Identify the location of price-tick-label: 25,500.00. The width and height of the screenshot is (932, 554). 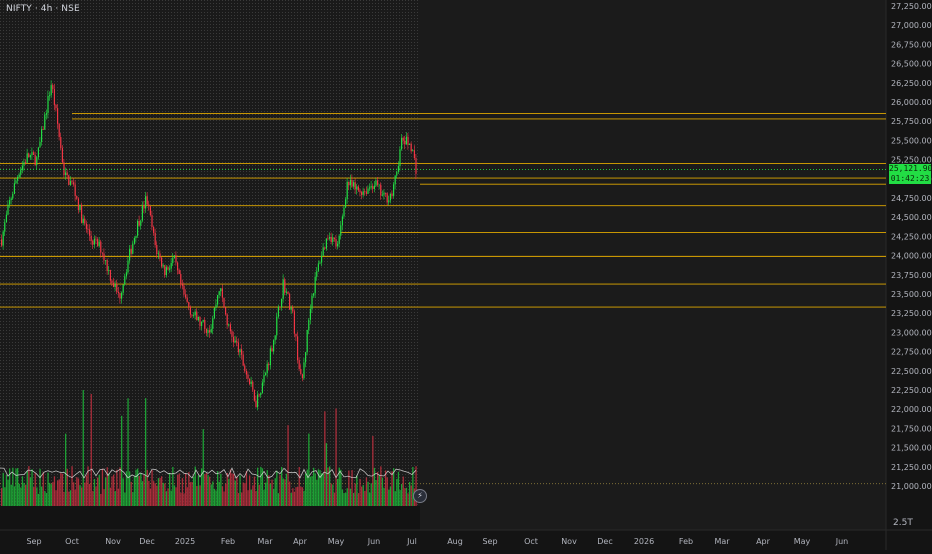
(911, 140).